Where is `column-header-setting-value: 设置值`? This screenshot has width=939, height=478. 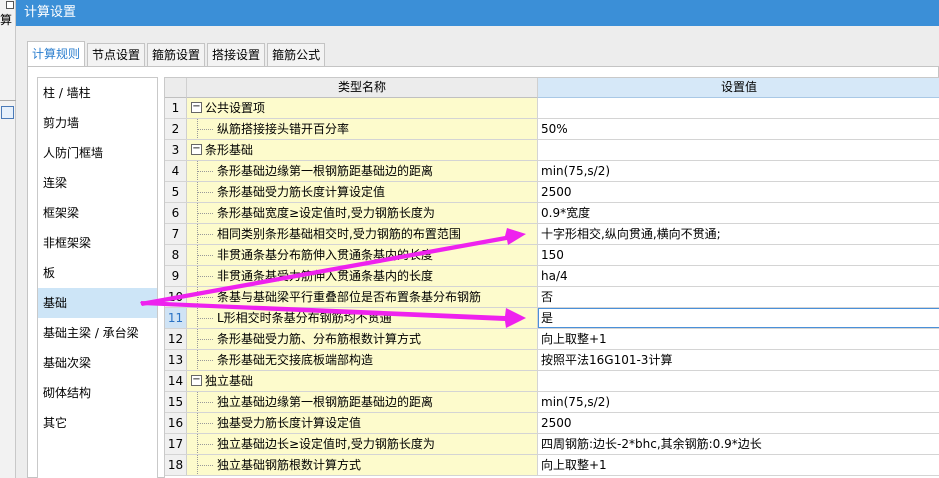
column-header-setting-value: 设置值 is located at coordinates (738, 88).